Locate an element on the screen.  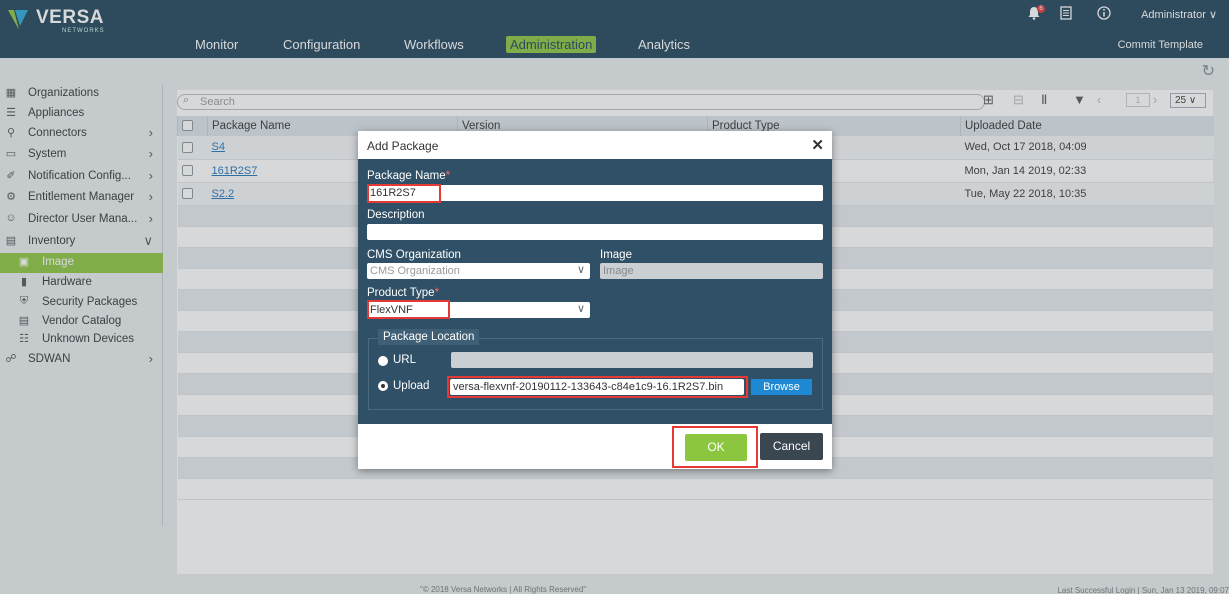
url-radio is located at coordinates (383, 361).